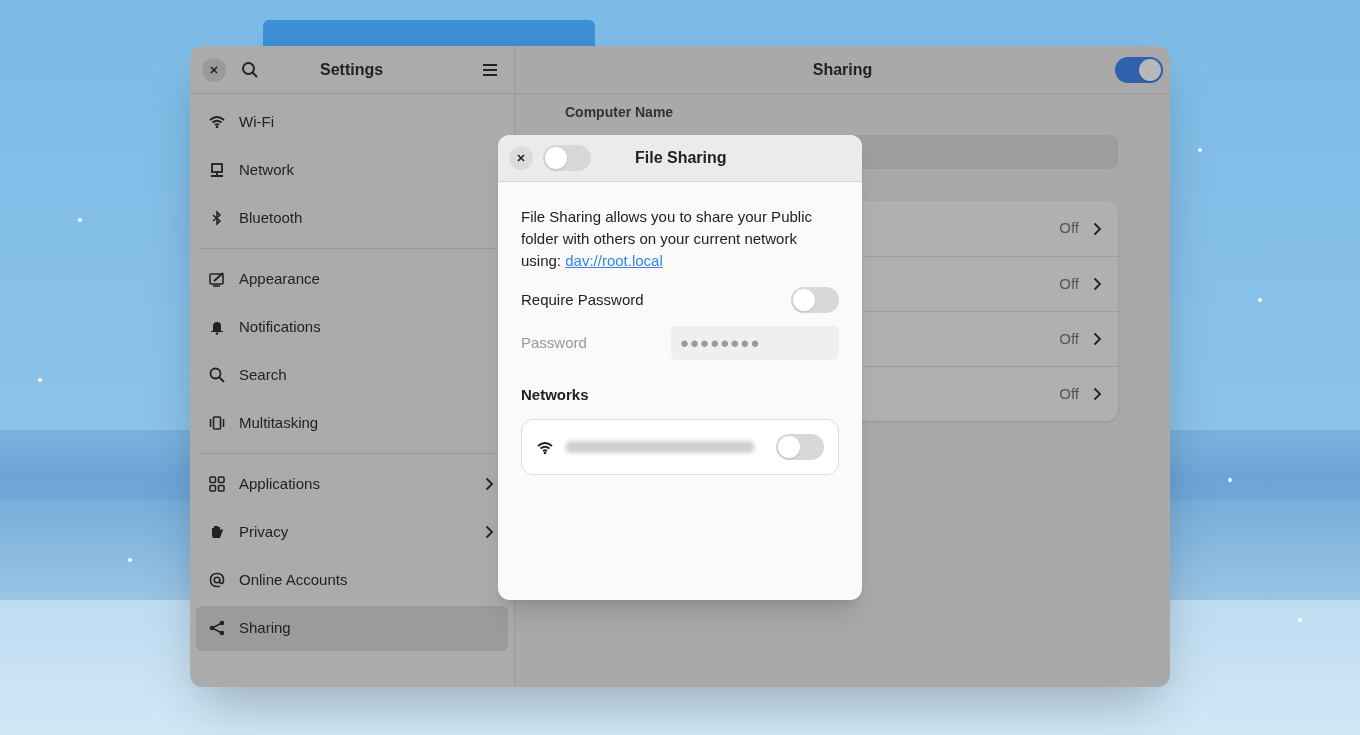 Image resolution: width=1360 pixels, height=735 pixels. What do you see at coordinates (555, 395) in the screenshot?
I see `section-heading: Networks` at bounding box center [555, 395].